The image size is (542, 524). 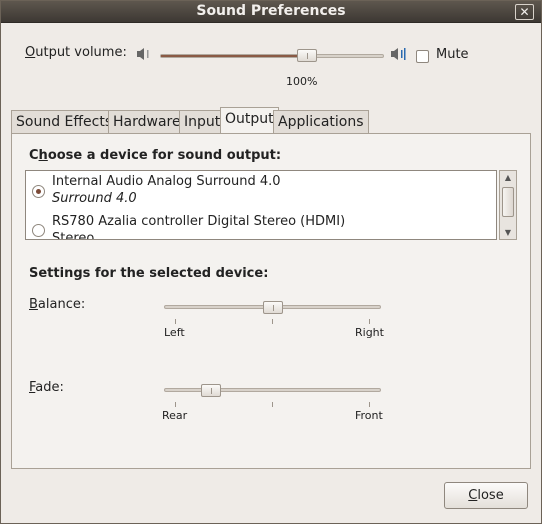 What do you see at coordinates (272, 404) in the screenshot?
I see `fade-tick-center` at bounding box center [272, 404].